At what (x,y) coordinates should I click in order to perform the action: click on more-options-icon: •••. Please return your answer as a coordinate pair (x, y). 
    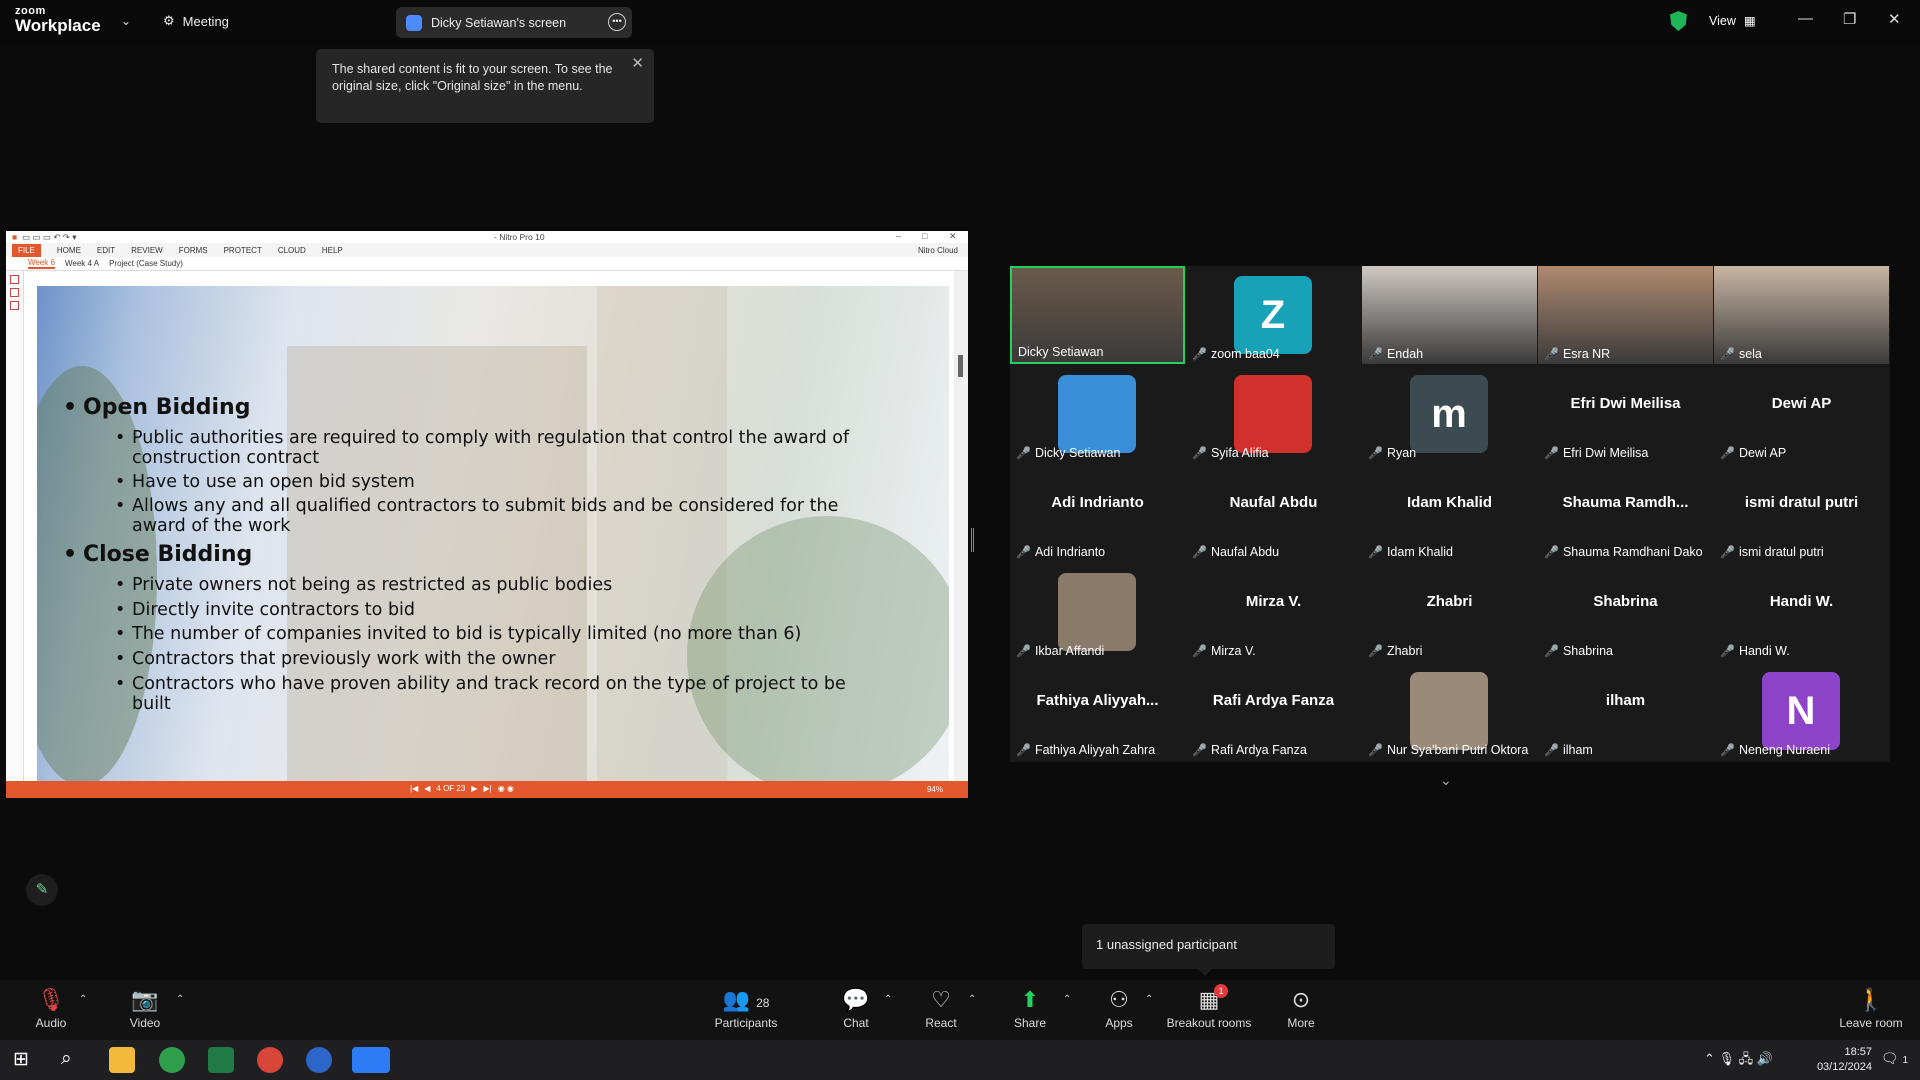
    Looking at the image, I should click on (617, 22).